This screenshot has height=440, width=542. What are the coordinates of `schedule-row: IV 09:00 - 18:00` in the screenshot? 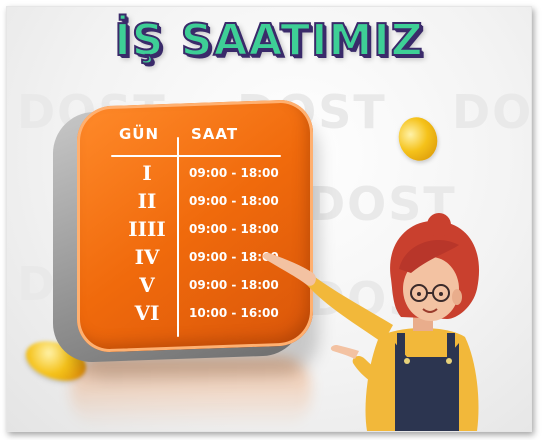 It's located at (199, 258).